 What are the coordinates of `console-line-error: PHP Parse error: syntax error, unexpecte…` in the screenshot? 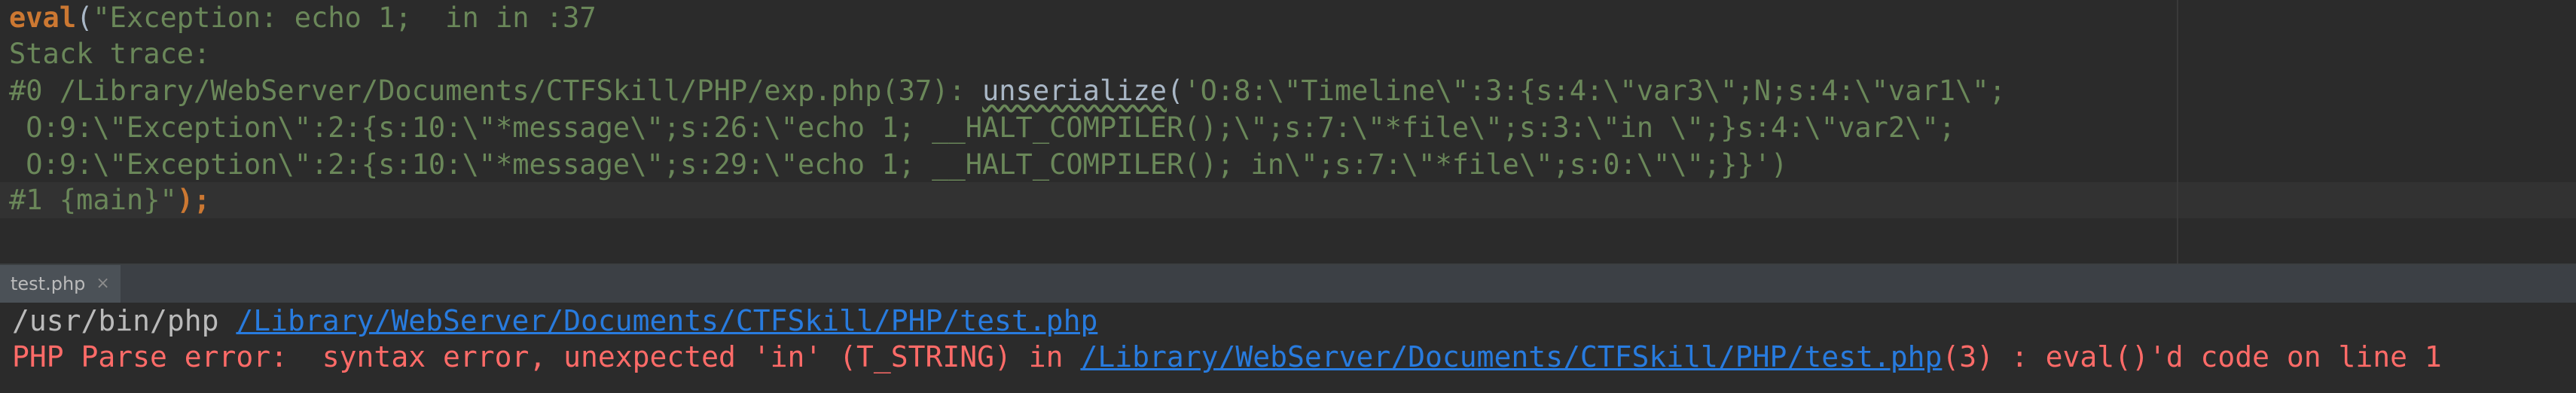 It's located at (1227, 357).